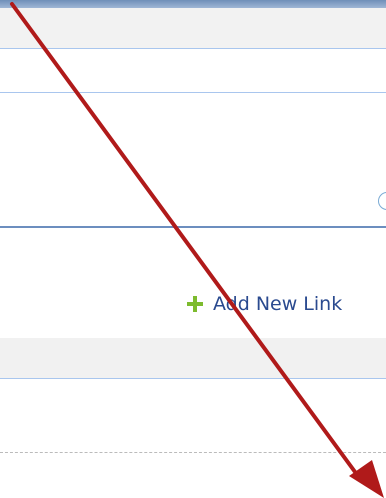 This screenshot has width=386, height=498. I want to click on plus-icon, so click(195, 304).